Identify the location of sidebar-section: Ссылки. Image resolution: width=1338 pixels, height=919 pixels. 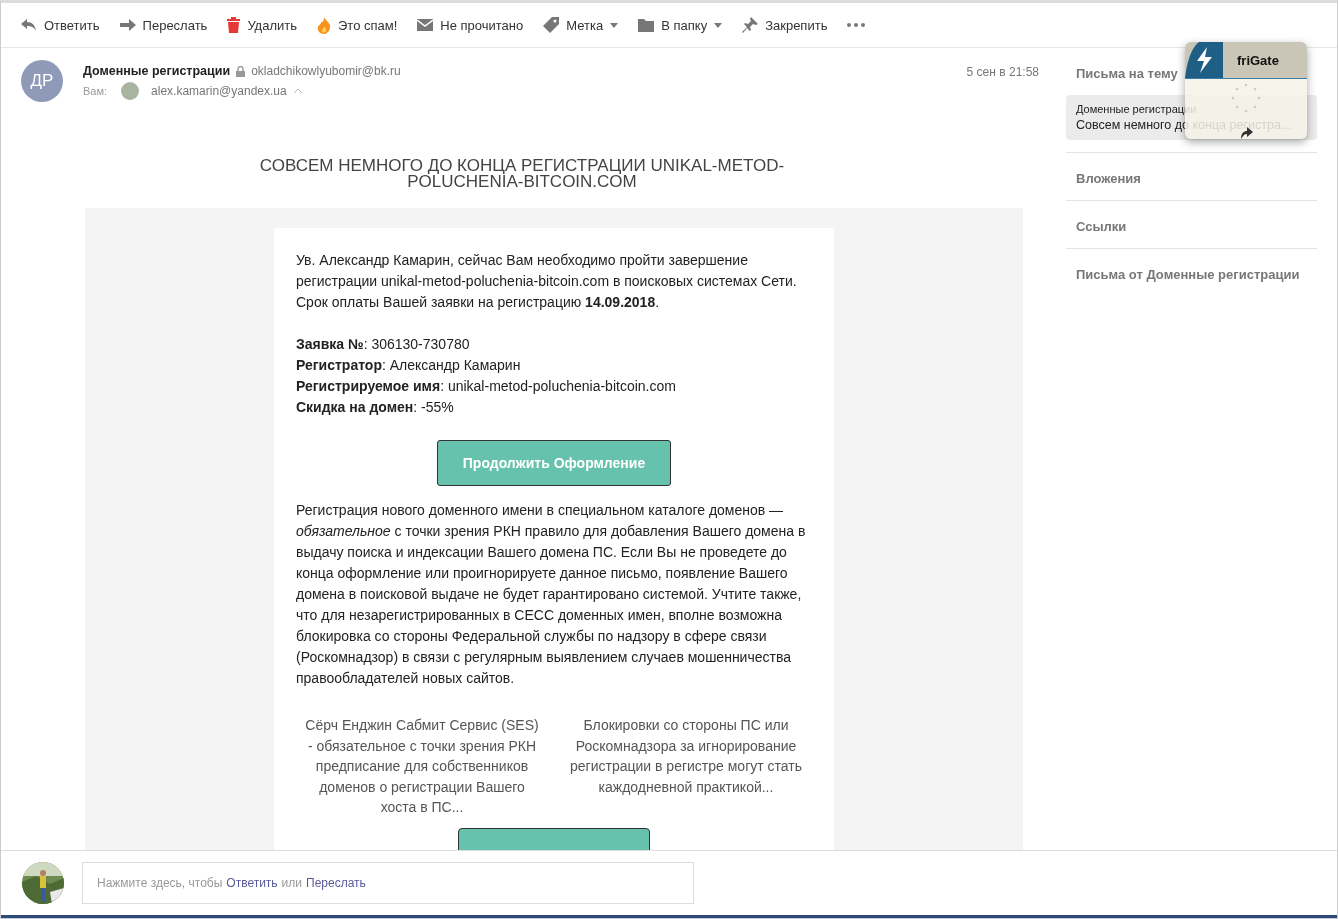
(1191, 224).